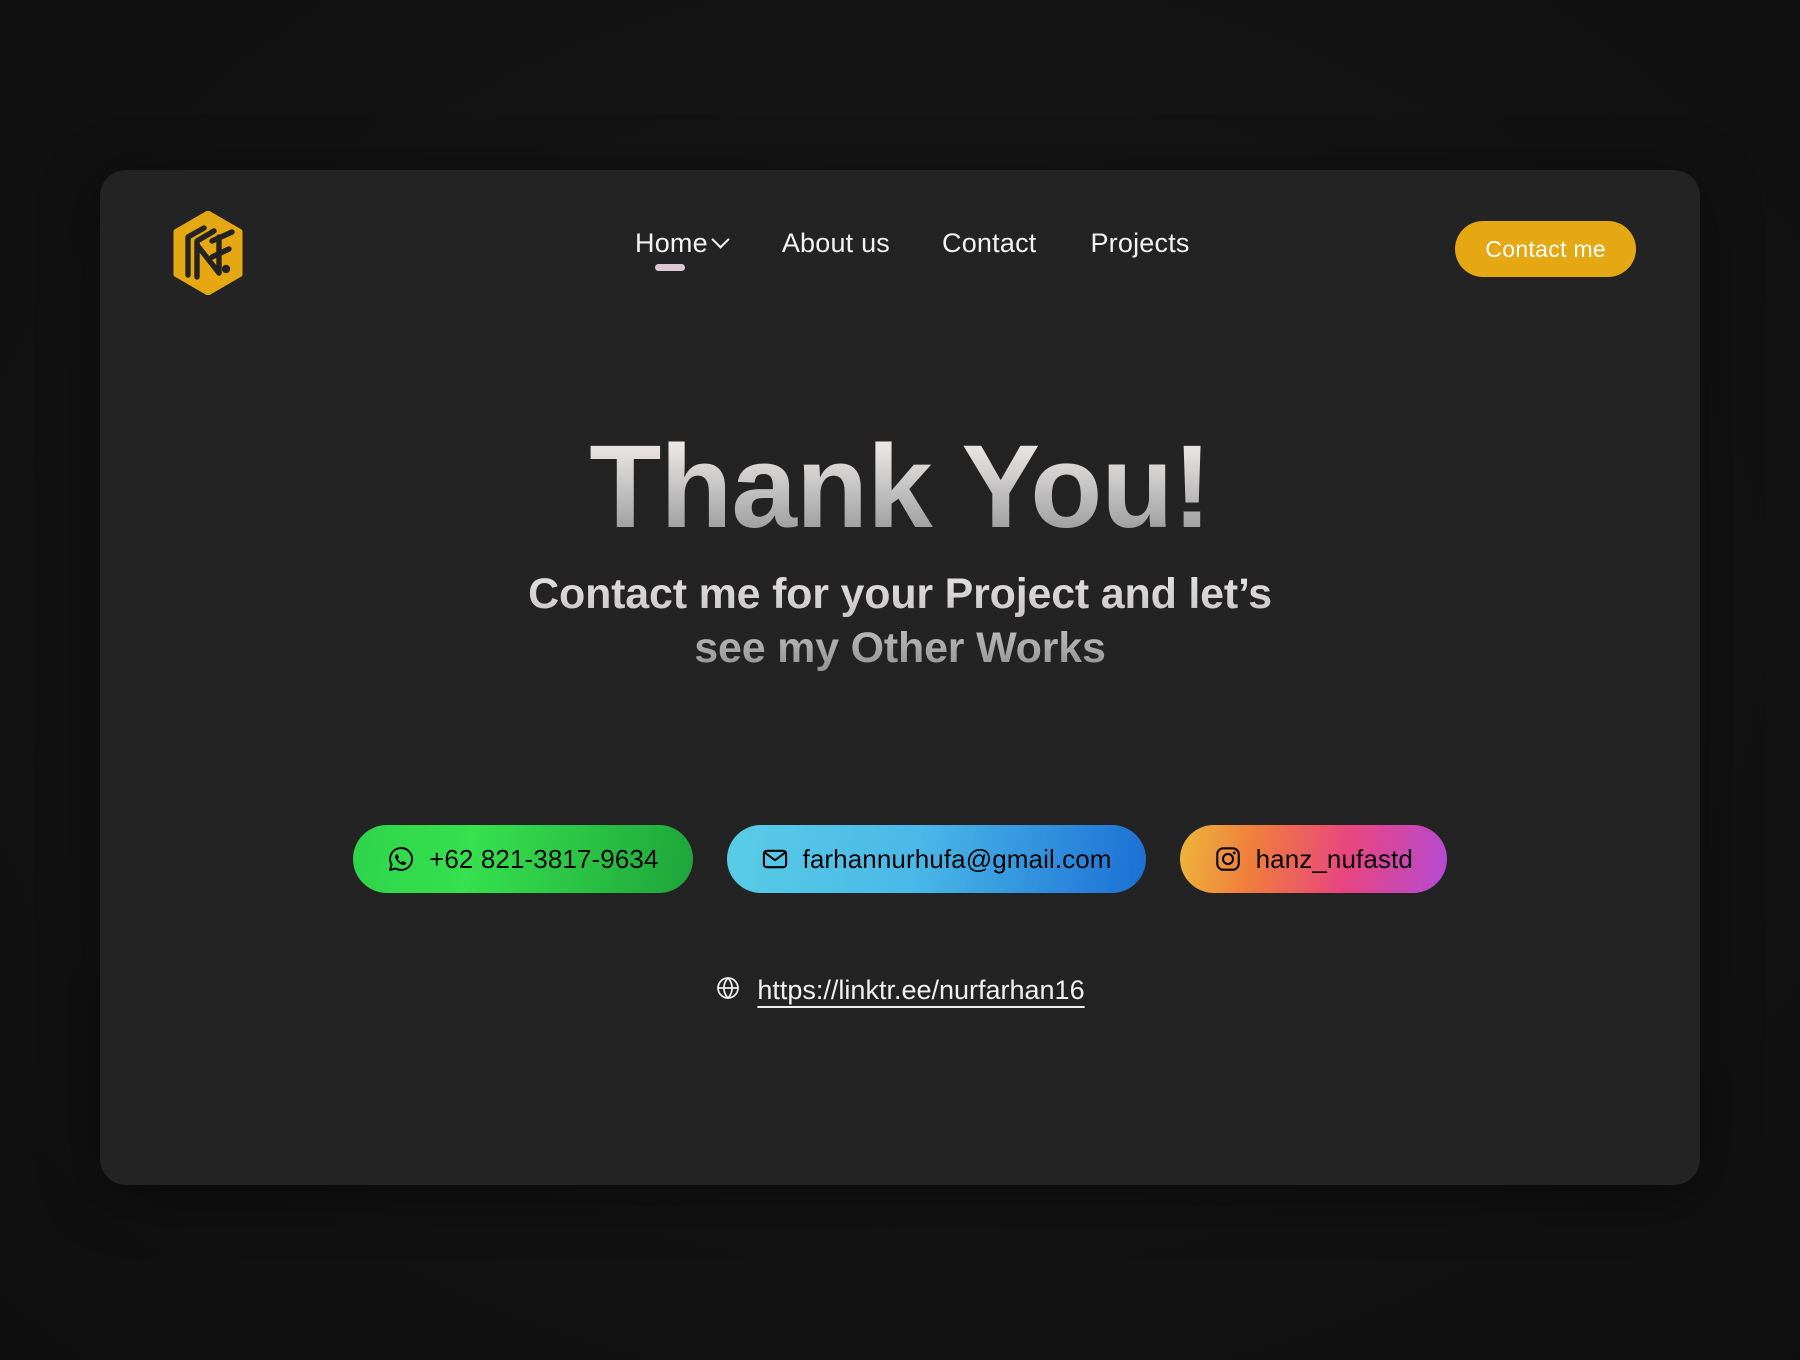 The height and width of the screenshot is (1360, 1800). Describe the element at coordinates (670, 267) in the screenshot. I see `nav-active-indicator` at that location.